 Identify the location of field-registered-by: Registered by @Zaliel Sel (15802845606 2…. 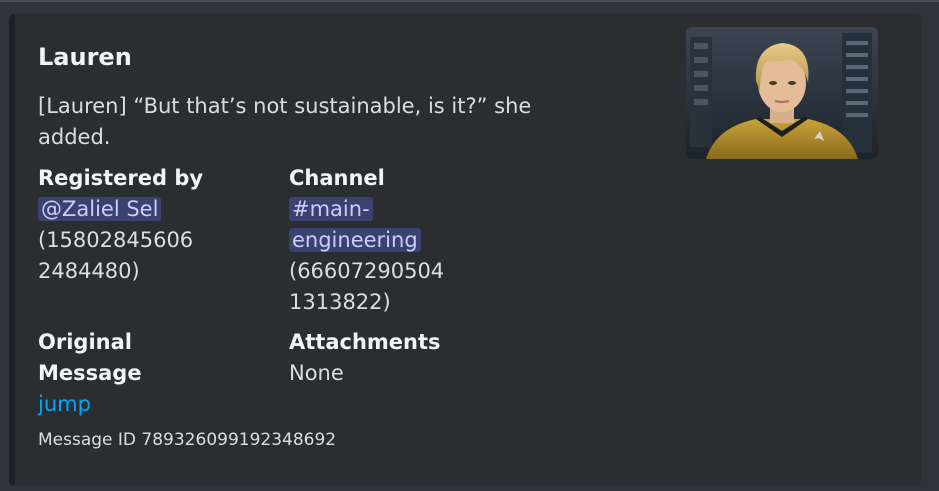
(153, 225).